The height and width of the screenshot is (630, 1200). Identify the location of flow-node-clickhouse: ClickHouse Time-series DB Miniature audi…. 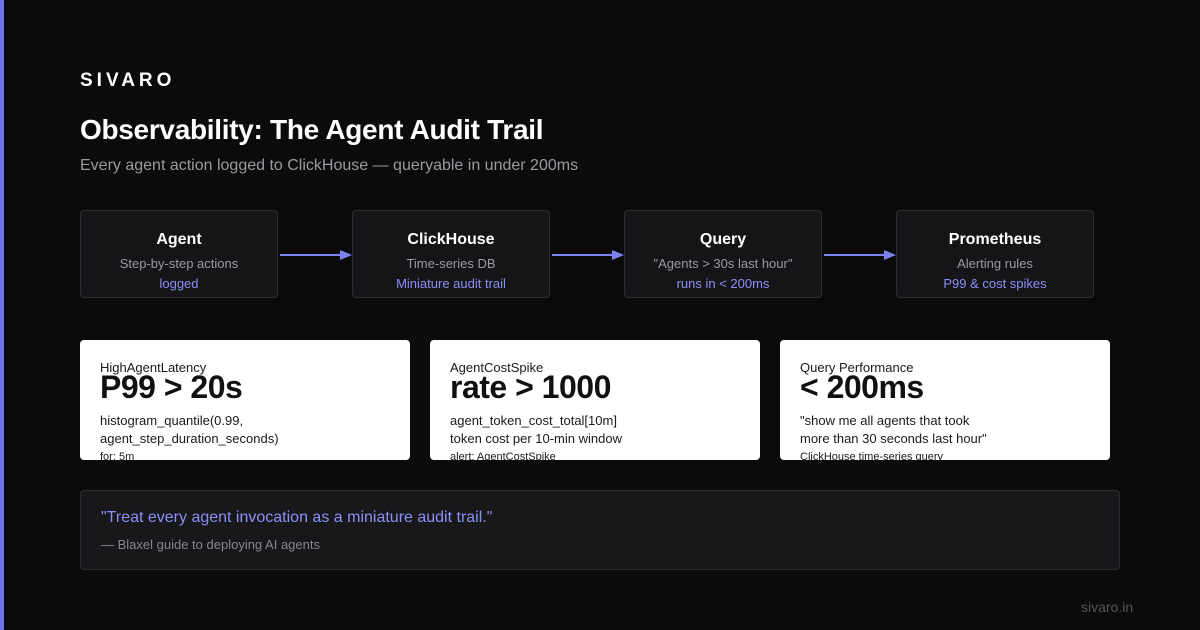
(451, 254).